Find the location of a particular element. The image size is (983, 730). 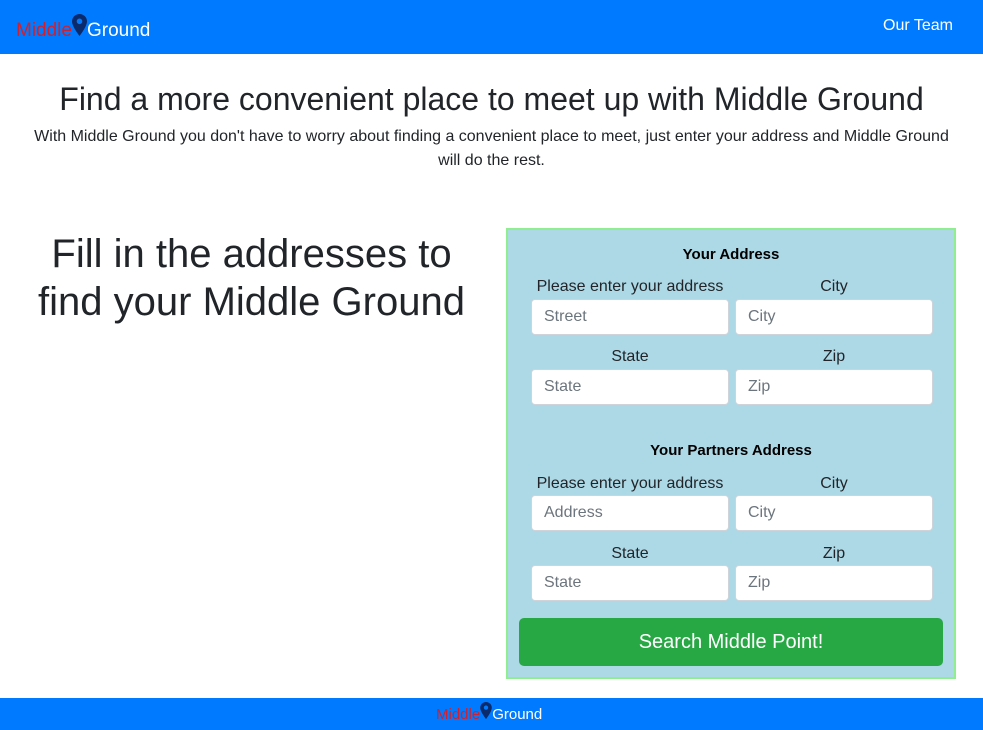

brand-logo-link: Middle Ground is located at coordinates (83, 27).